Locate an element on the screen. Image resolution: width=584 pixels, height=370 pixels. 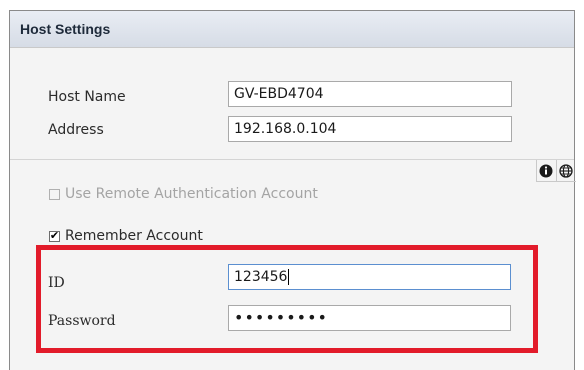
host-name-field: GV-EBD4704 is located at coordinates (370, 94).